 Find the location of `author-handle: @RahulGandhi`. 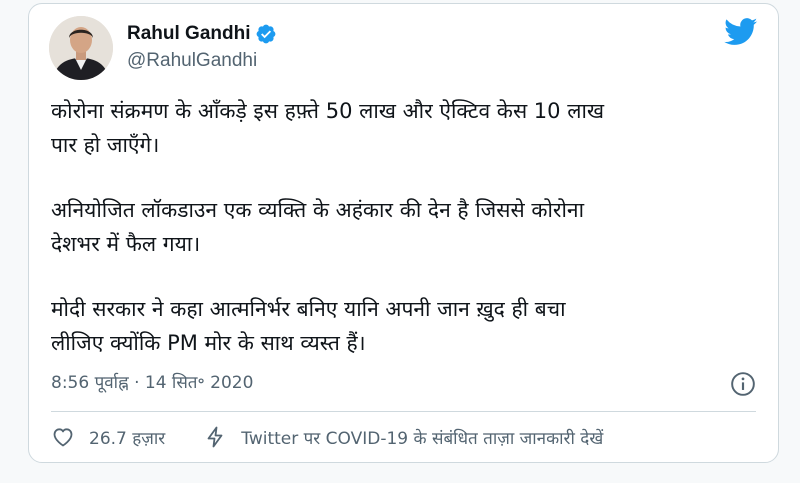

author-handle: @RahulGandhi is located at coordinates (192, 61).